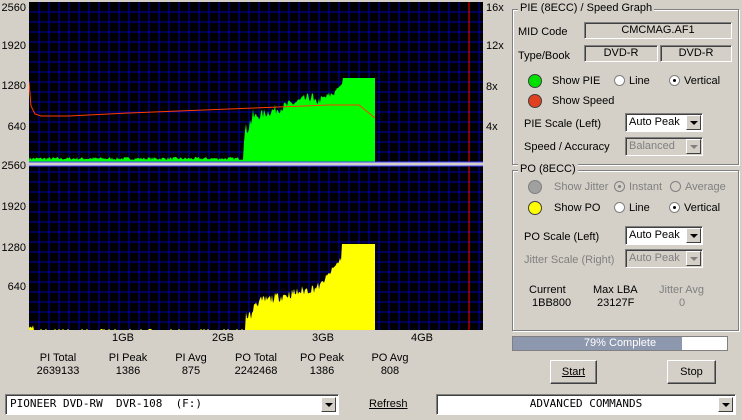 This screenshot has width=742, height=420. I want to click on type-book-label: Type/Book, so click(544, 56).